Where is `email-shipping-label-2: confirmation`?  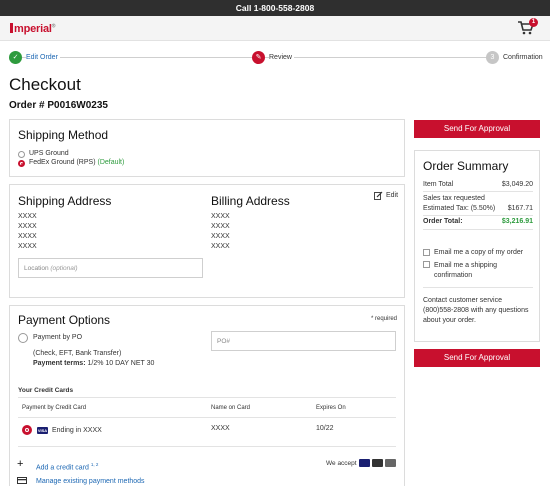 email-shipping-label-2: confirmation is located at coordinates (453, 275).